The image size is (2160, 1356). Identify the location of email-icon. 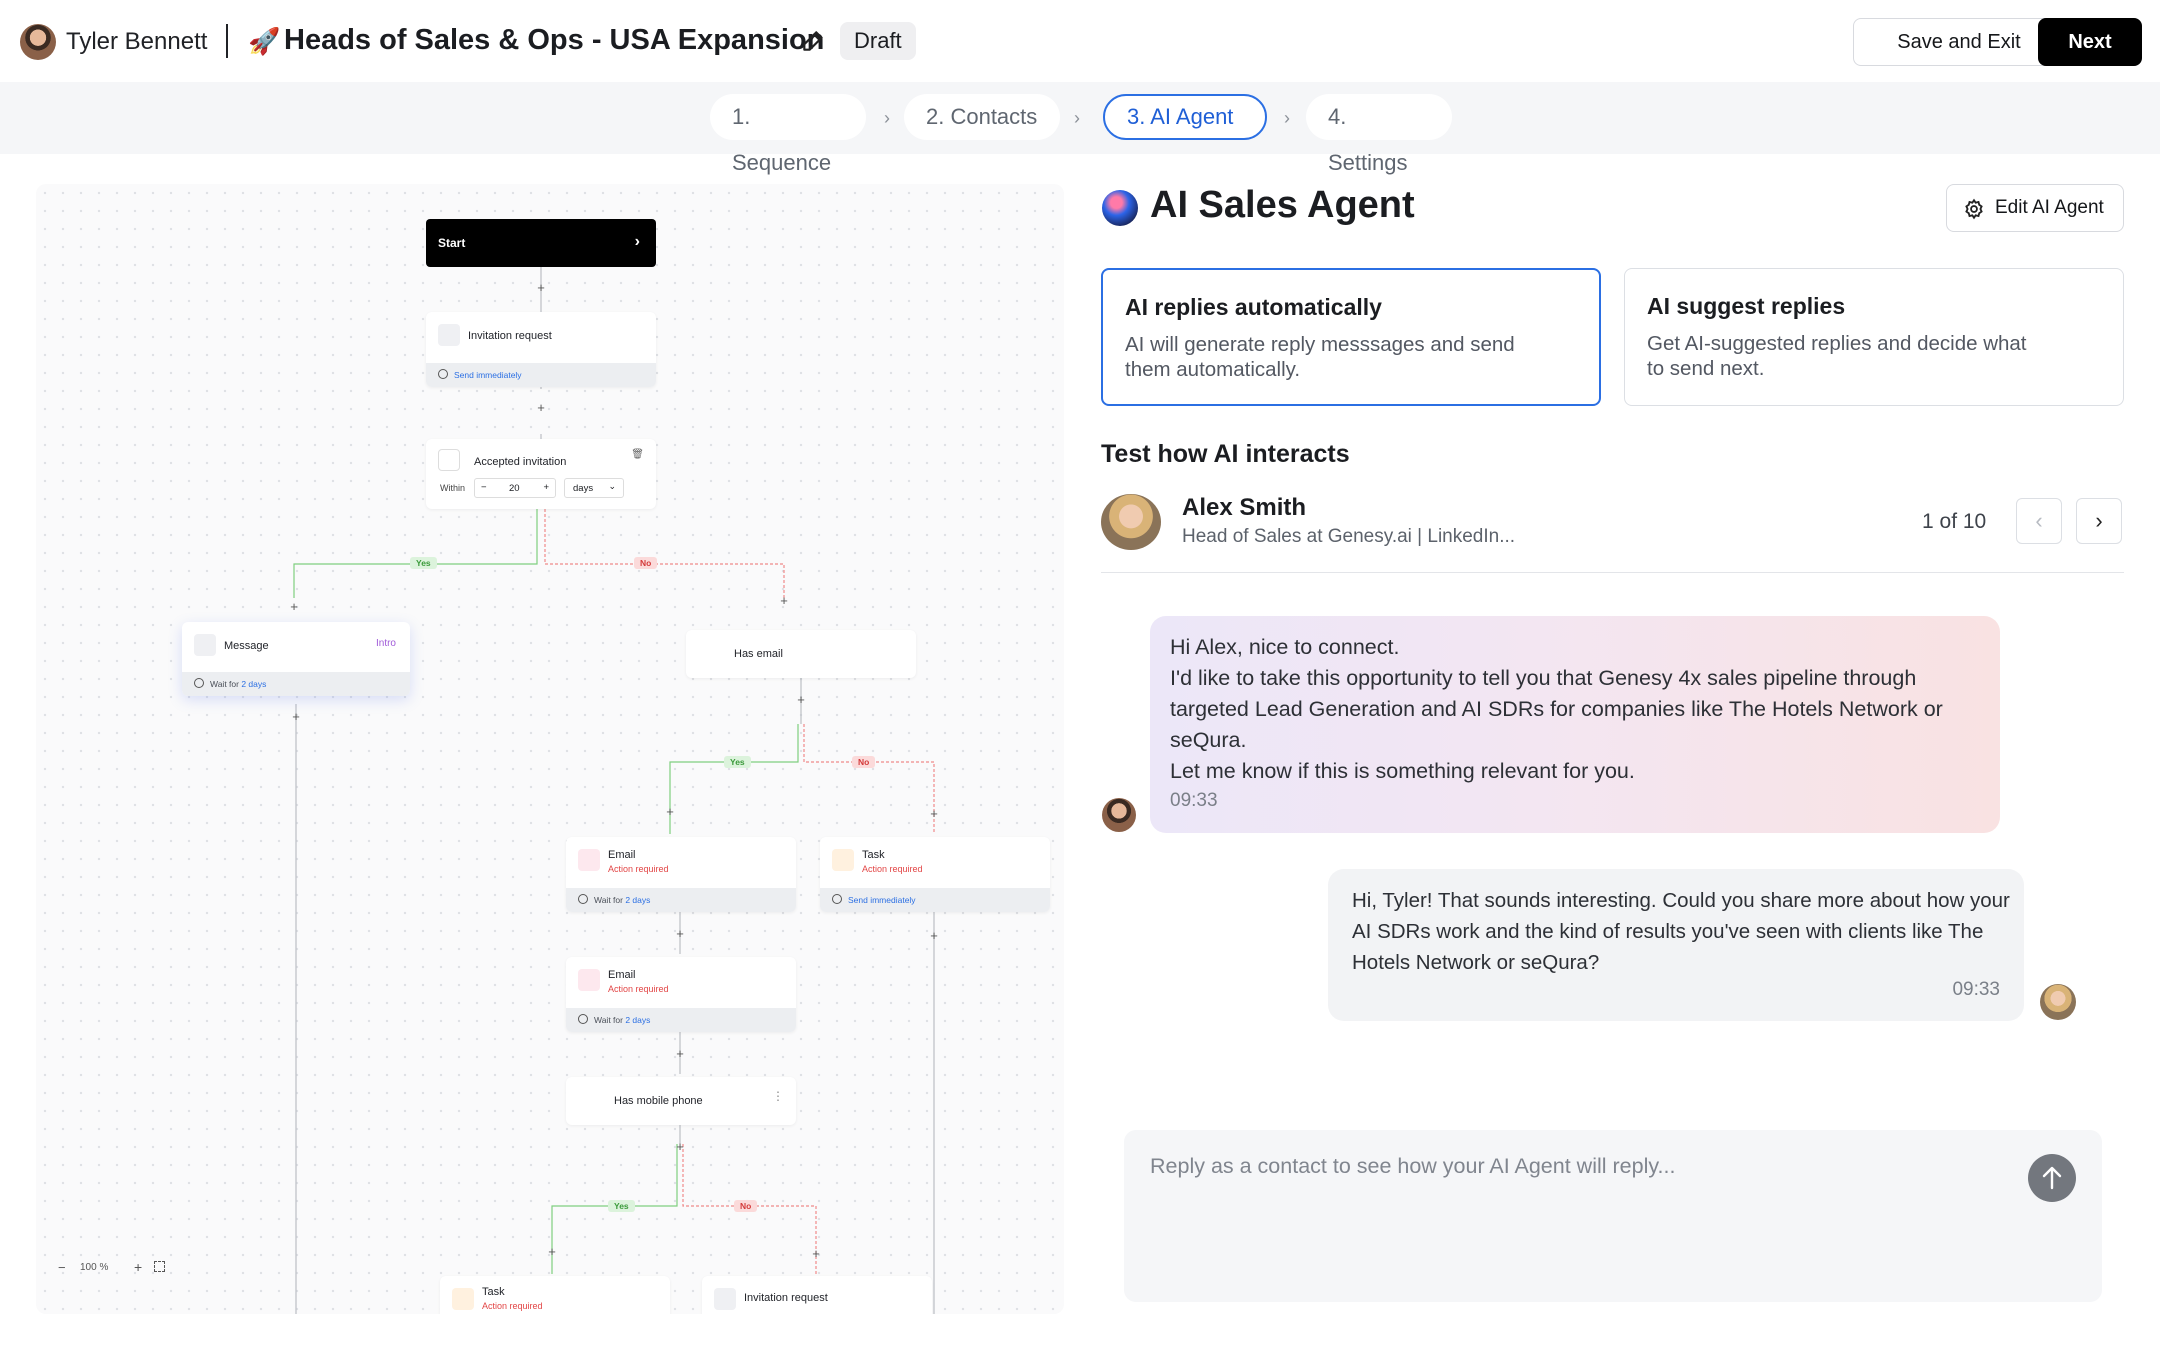
(589, 860).